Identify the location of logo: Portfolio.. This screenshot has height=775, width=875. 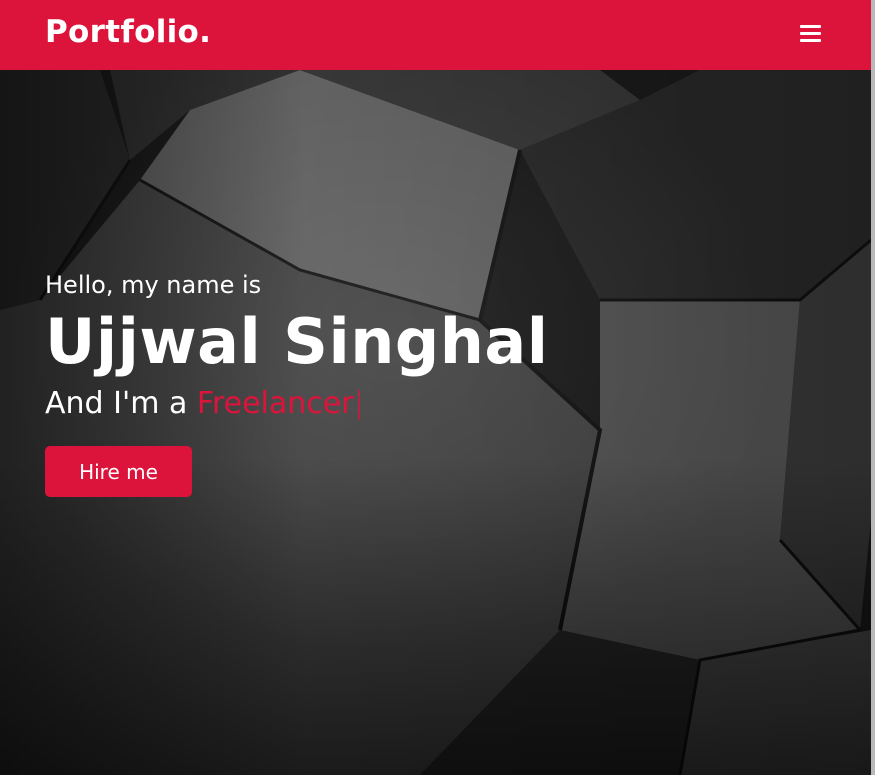
(128, 32).